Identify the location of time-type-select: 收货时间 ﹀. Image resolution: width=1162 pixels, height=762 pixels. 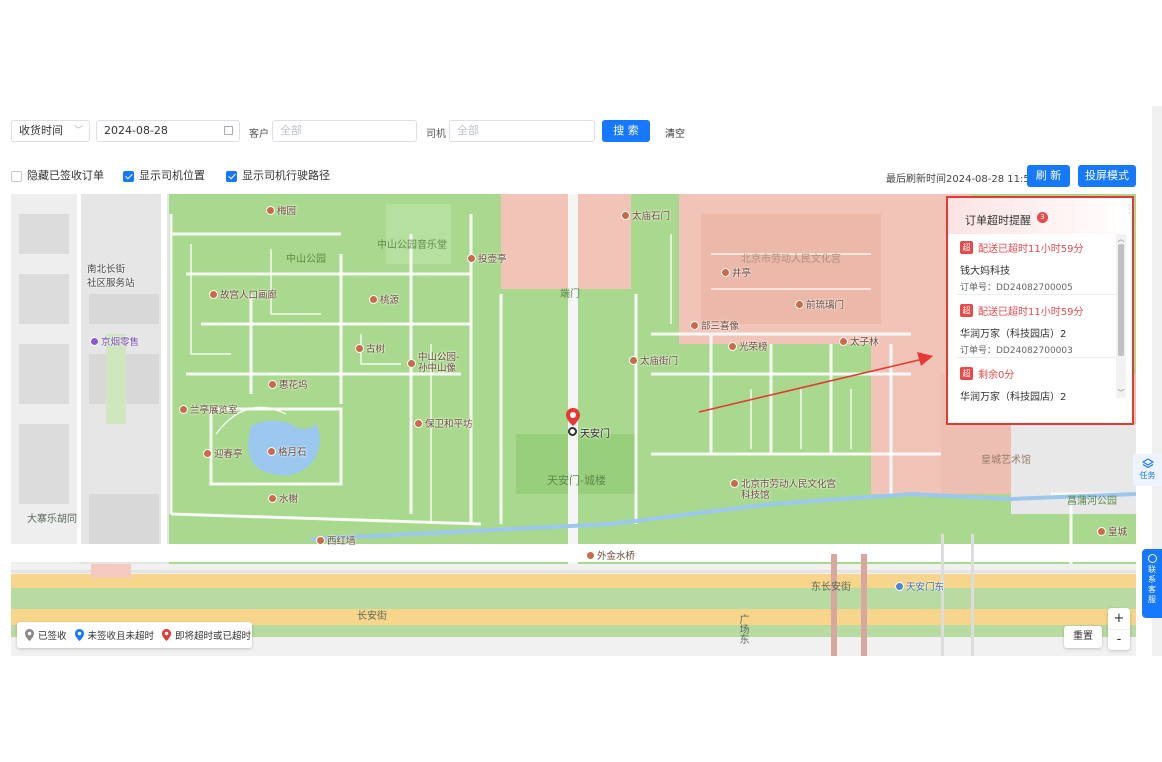
(50, 131).